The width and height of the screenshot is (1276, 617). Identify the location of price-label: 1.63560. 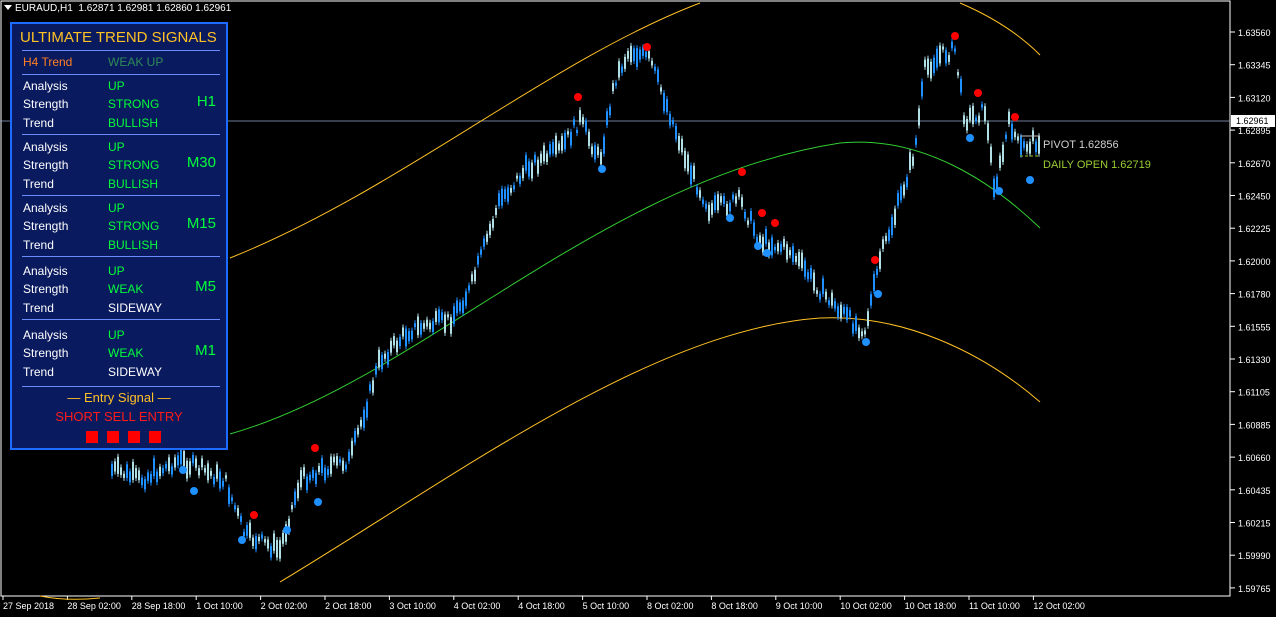
(1254, 33).